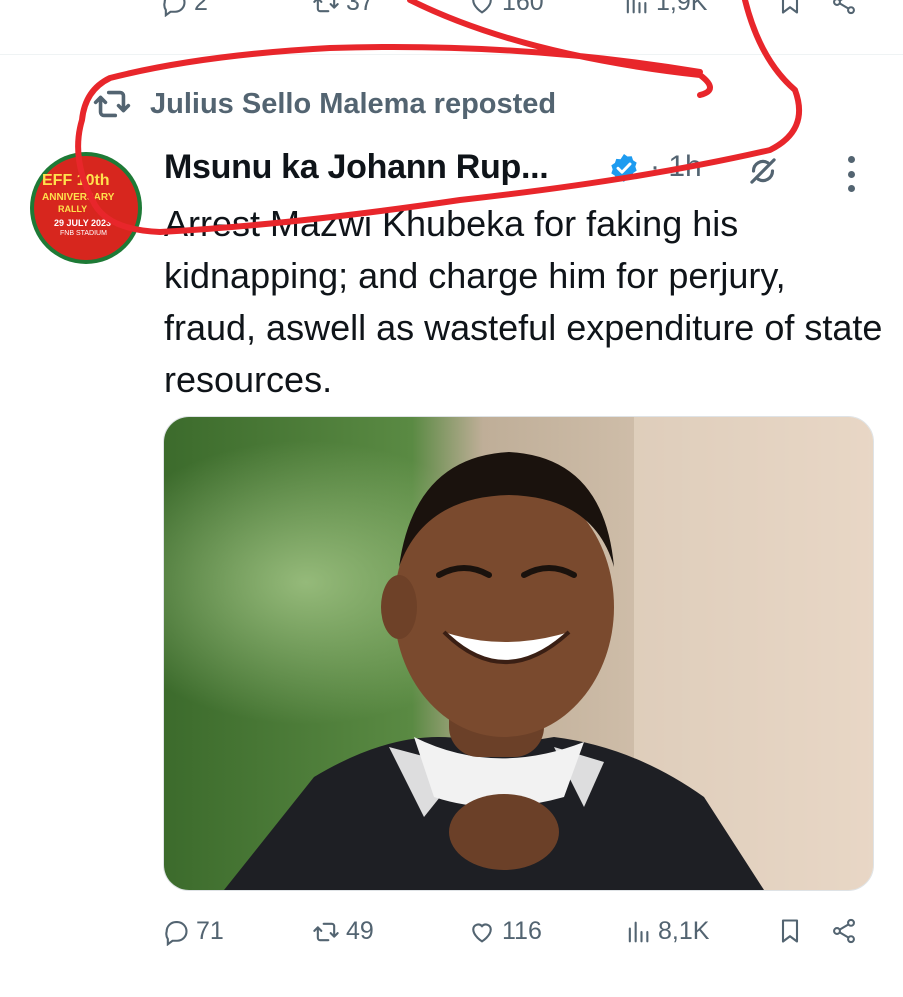  What do you see at coordinates (684, 931) in the screenshot?
I see `view-count: 8,1K` at bounding box center [684, 931].